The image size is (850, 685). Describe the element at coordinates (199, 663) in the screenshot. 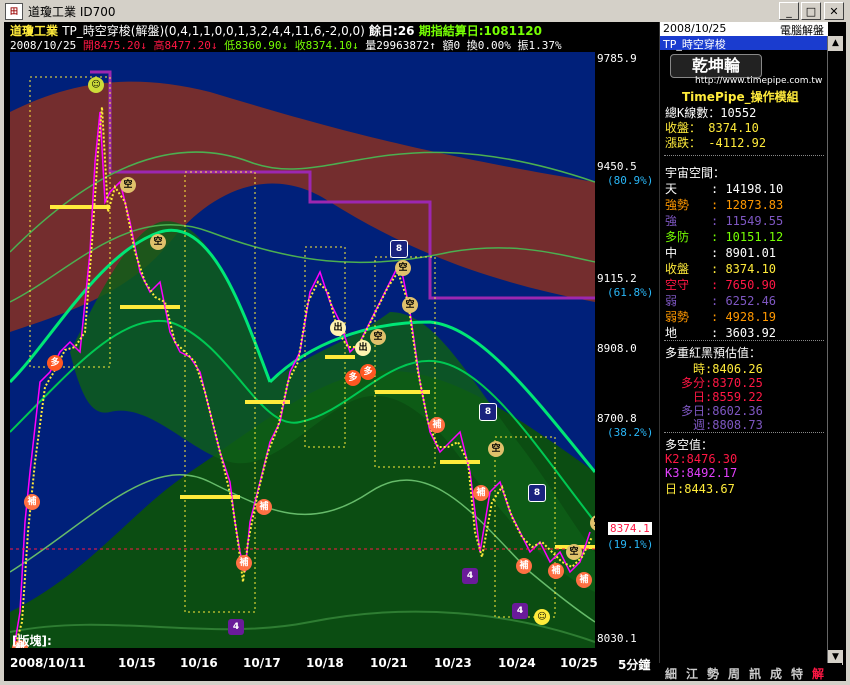

I see `time-label: 10/16` at that location.